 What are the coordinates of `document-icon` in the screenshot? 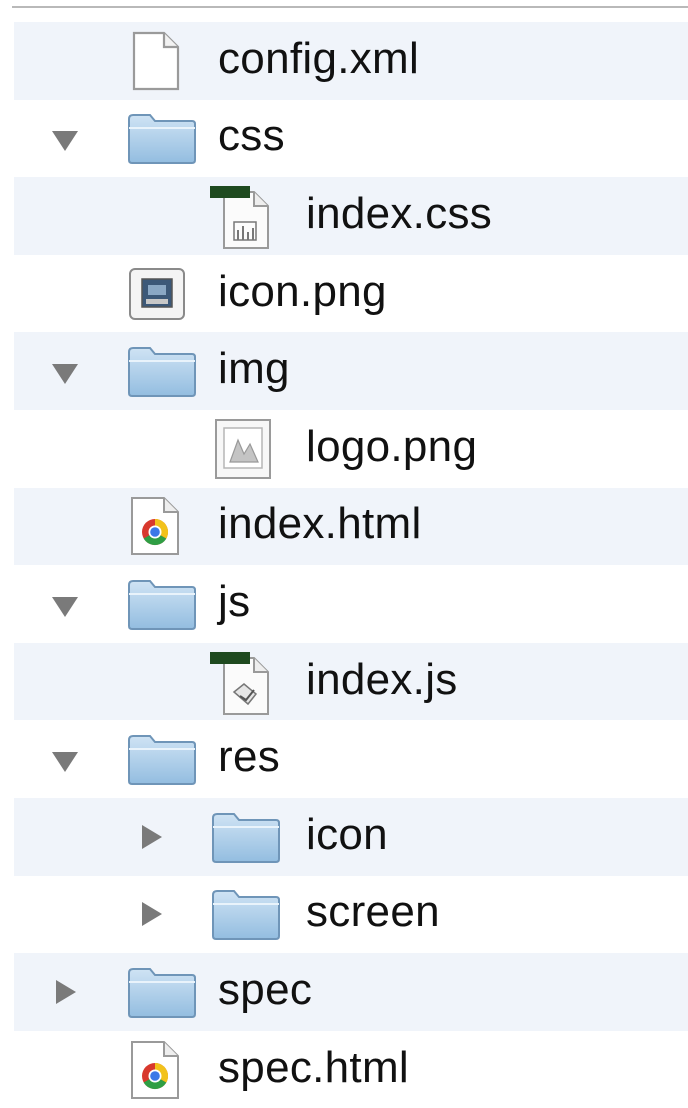 It's located at (156, 61).